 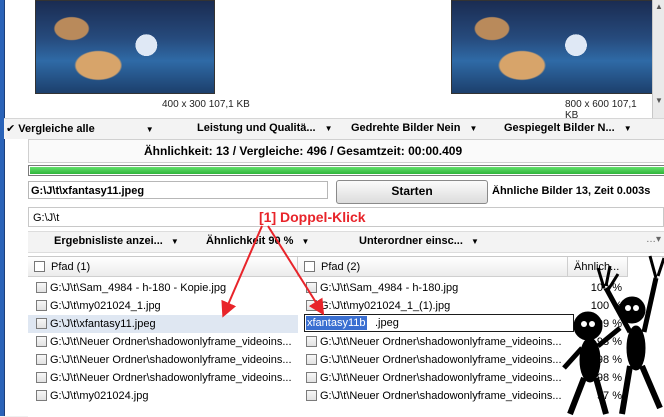 I want to click on cell-path1-text: G:\J\t\my021024.jpg, so click(x=99, y=396).